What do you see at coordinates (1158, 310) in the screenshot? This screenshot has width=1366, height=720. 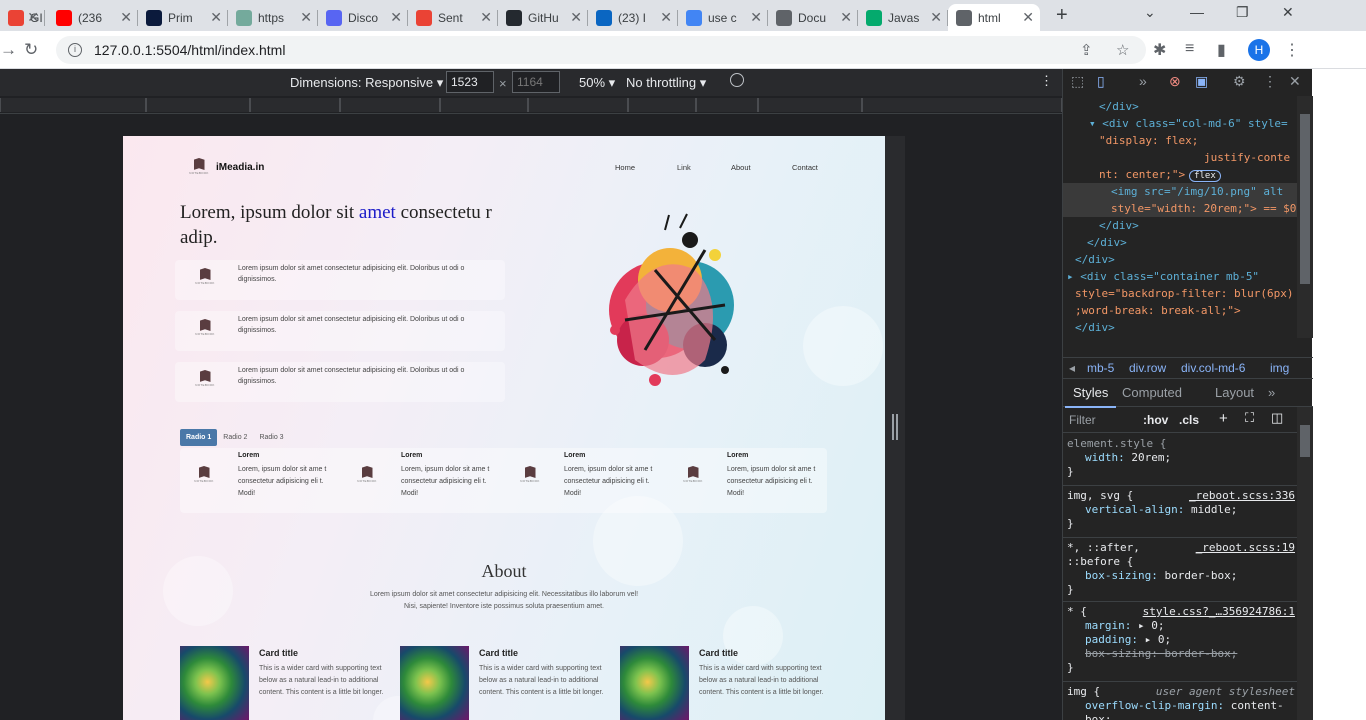 I see `dom-node-attr: ;word-break: break-all;">` at bounding box center [1158, 310].